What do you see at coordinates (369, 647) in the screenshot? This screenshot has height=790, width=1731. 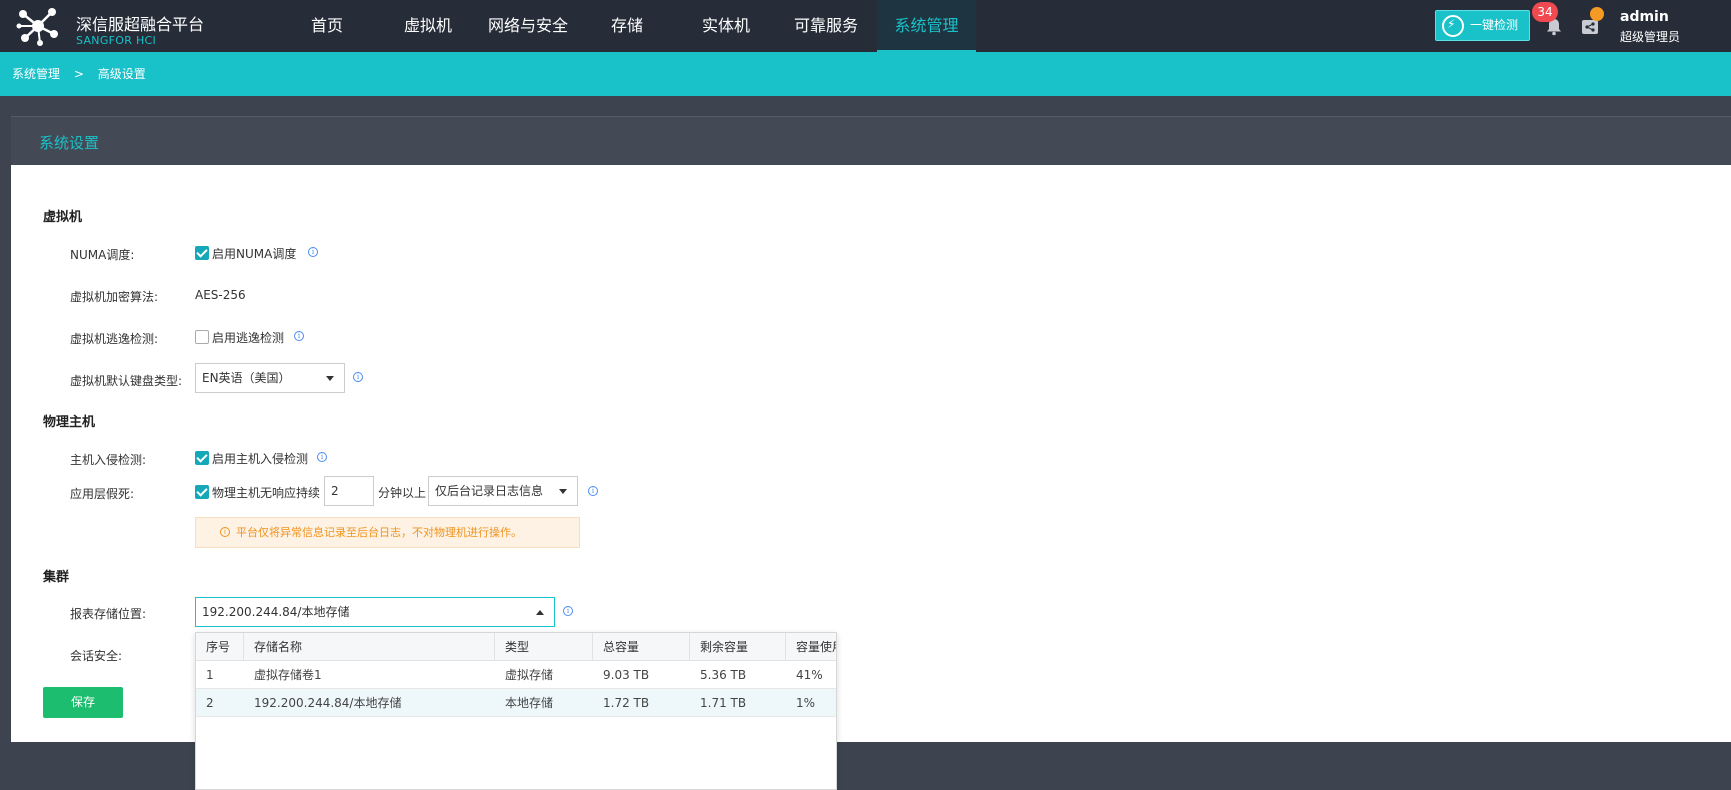 I see `column-header: 存储名称` at bounding box center [369, 647].